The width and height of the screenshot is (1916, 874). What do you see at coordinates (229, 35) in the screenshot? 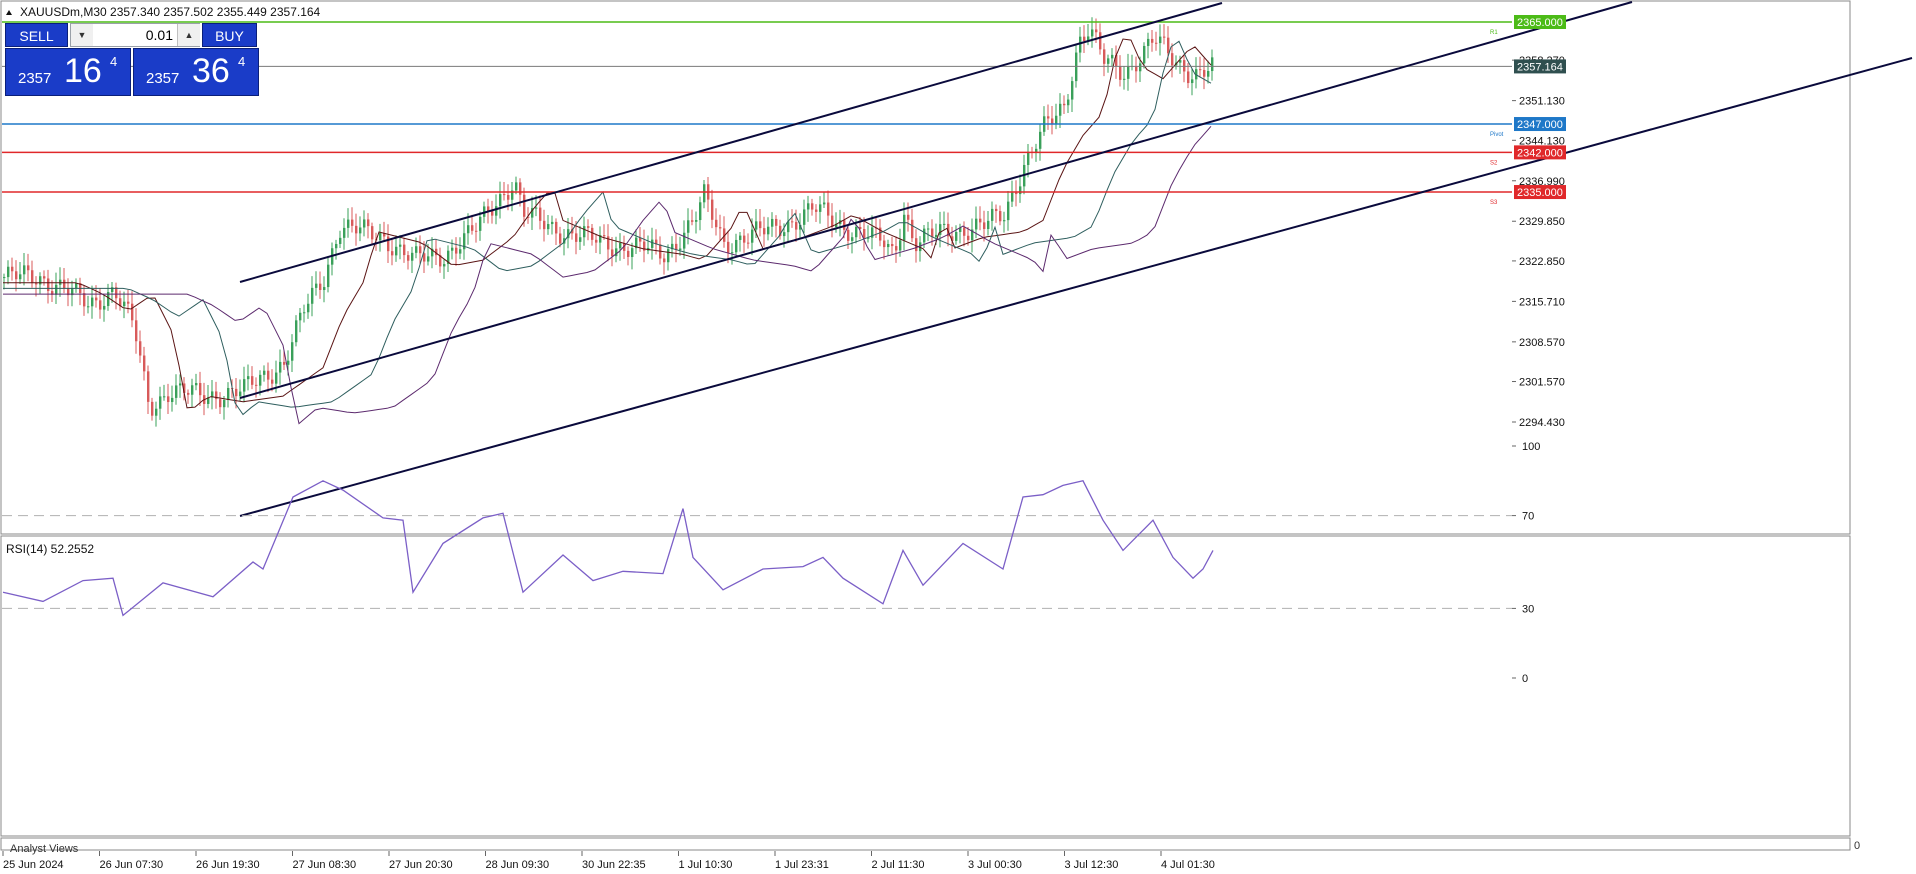
I see `buy-button: BUY` at bounding box center [229, 35].